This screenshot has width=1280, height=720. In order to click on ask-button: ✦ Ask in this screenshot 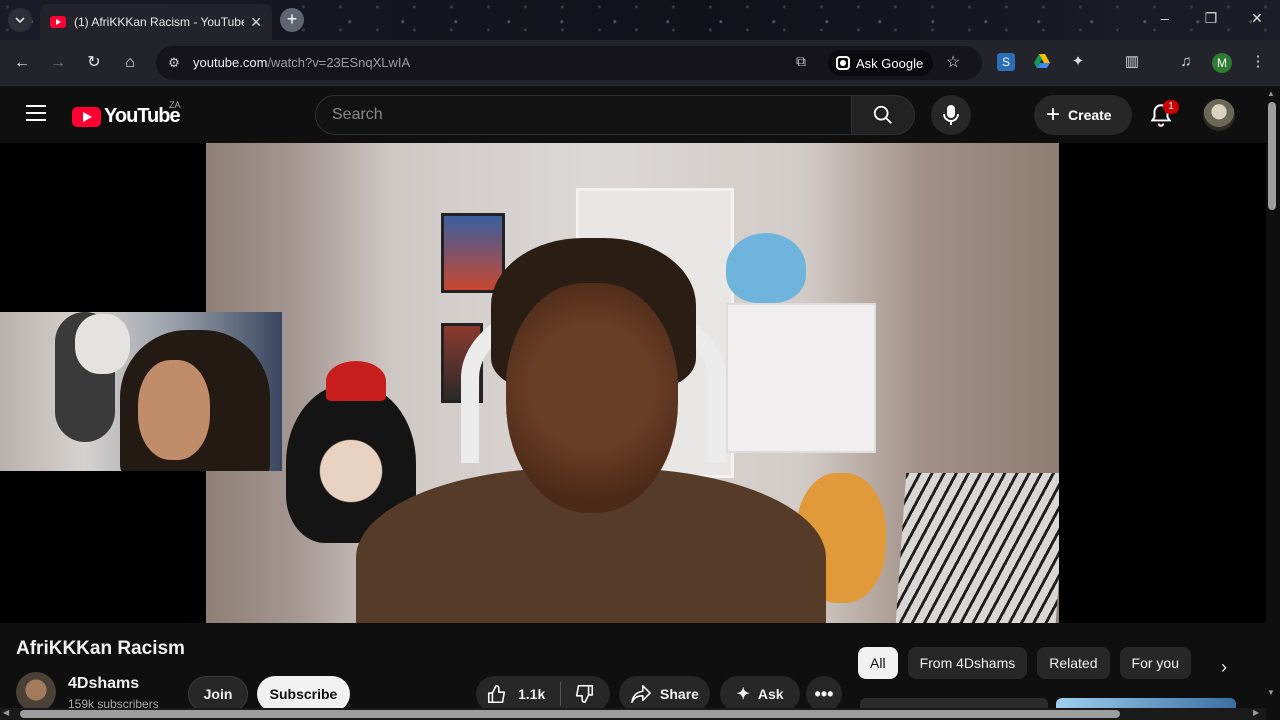, I will do `click(760, 694)`.